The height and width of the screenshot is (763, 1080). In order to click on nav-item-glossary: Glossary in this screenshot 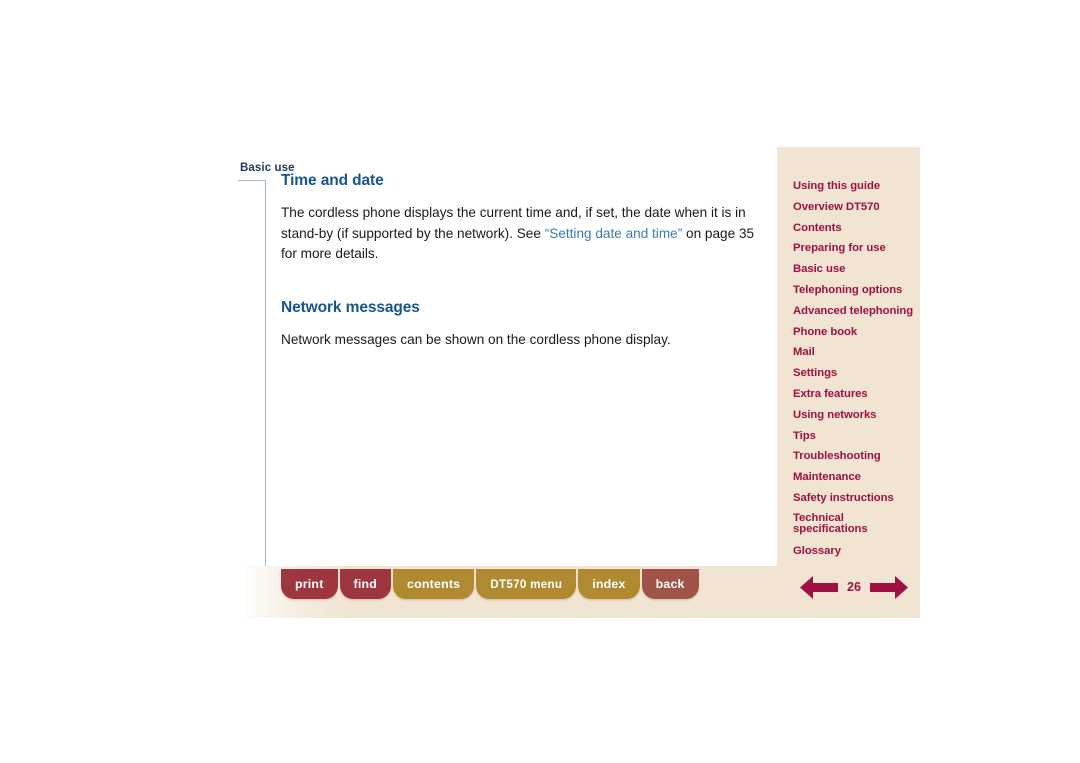, I will do `click(854, 551)`.